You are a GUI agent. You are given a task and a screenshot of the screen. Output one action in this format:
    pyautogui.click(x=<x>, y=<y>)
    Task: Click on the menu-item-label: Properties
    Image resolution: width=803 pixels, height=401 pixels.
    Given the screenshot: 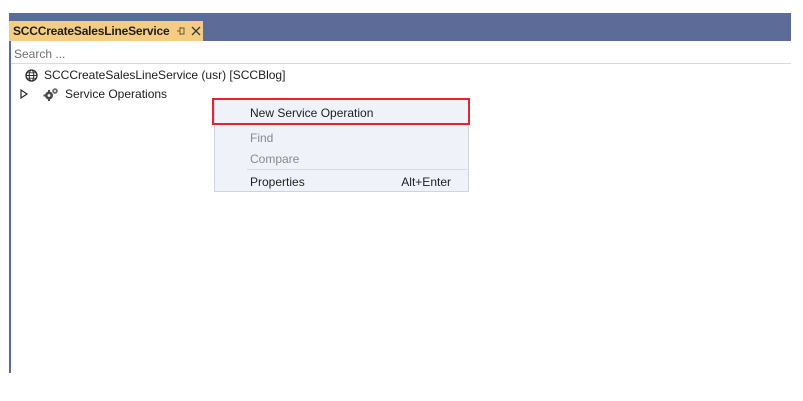 What is the action you would take?
    pyautogui.click(x=277, y=182)
    